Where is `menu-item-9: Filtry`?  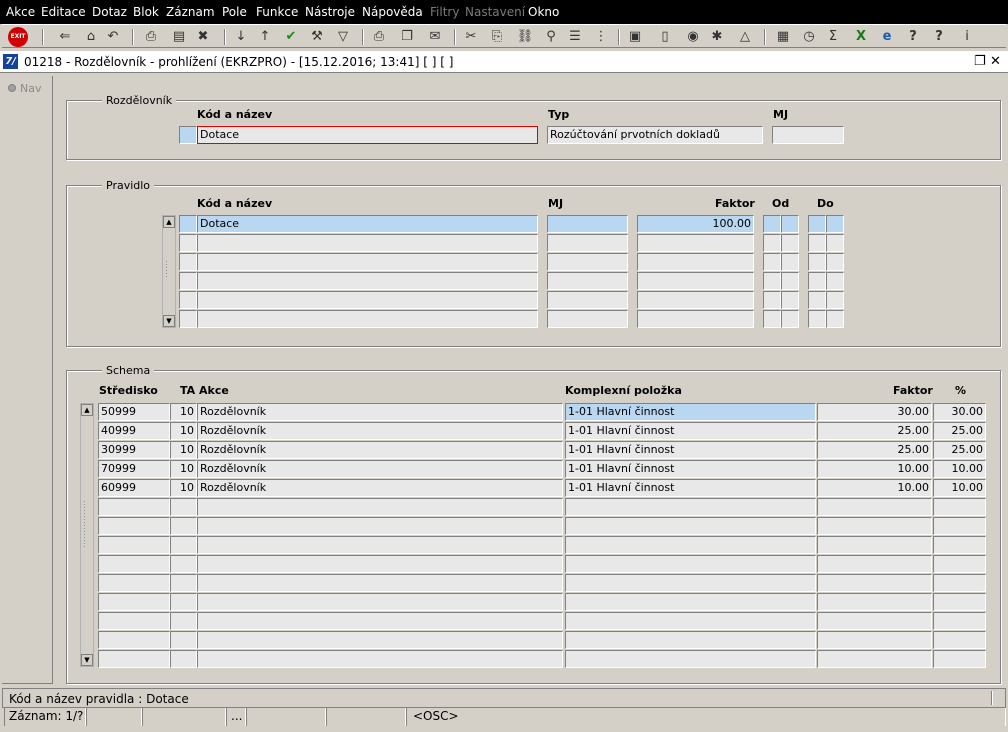 menu-item-9: Filtry is located at coordinates (444, 12).